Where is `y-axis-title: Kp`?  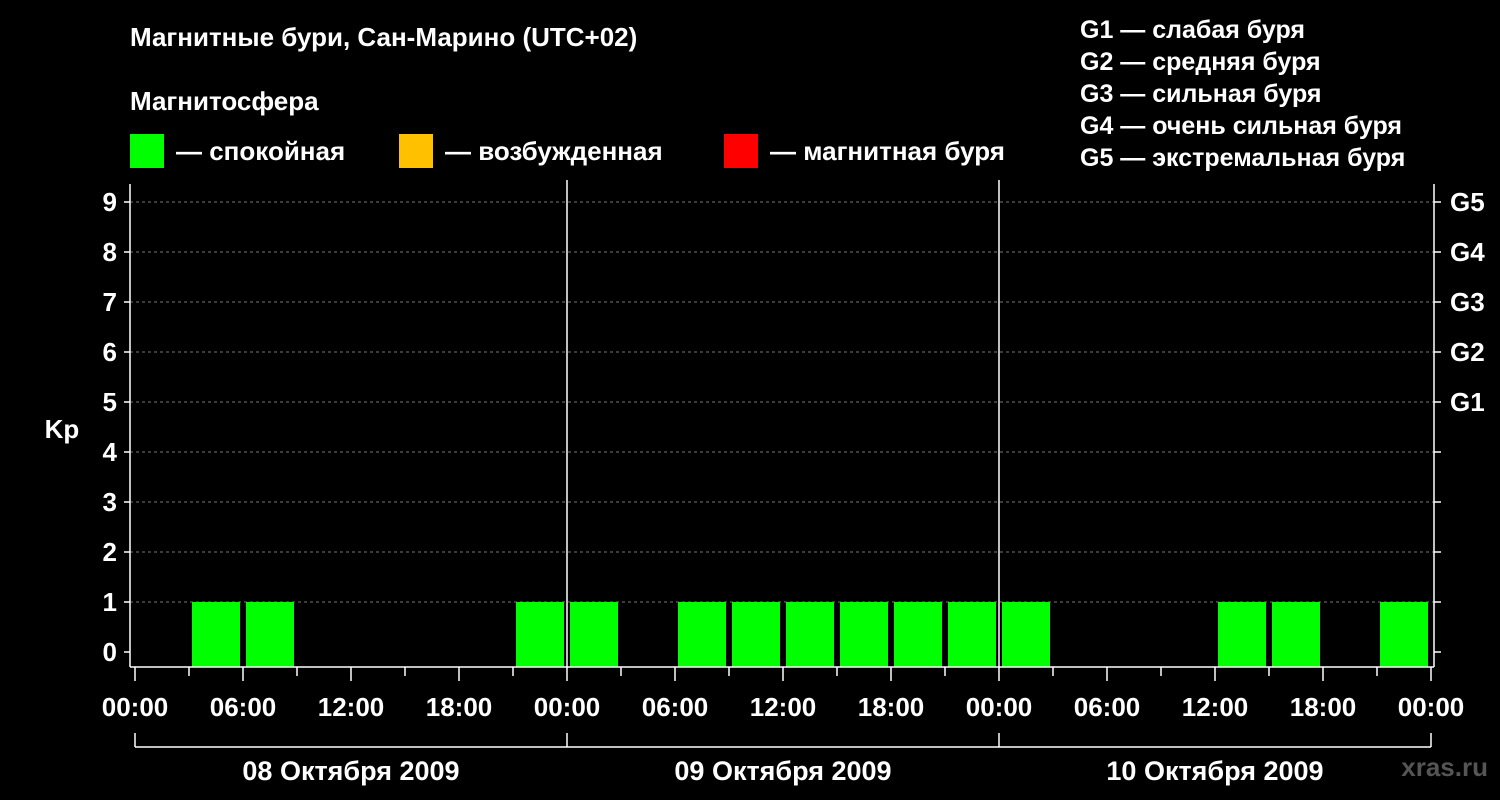 y-axis-title: Kp is located at coordinates (62, 429).